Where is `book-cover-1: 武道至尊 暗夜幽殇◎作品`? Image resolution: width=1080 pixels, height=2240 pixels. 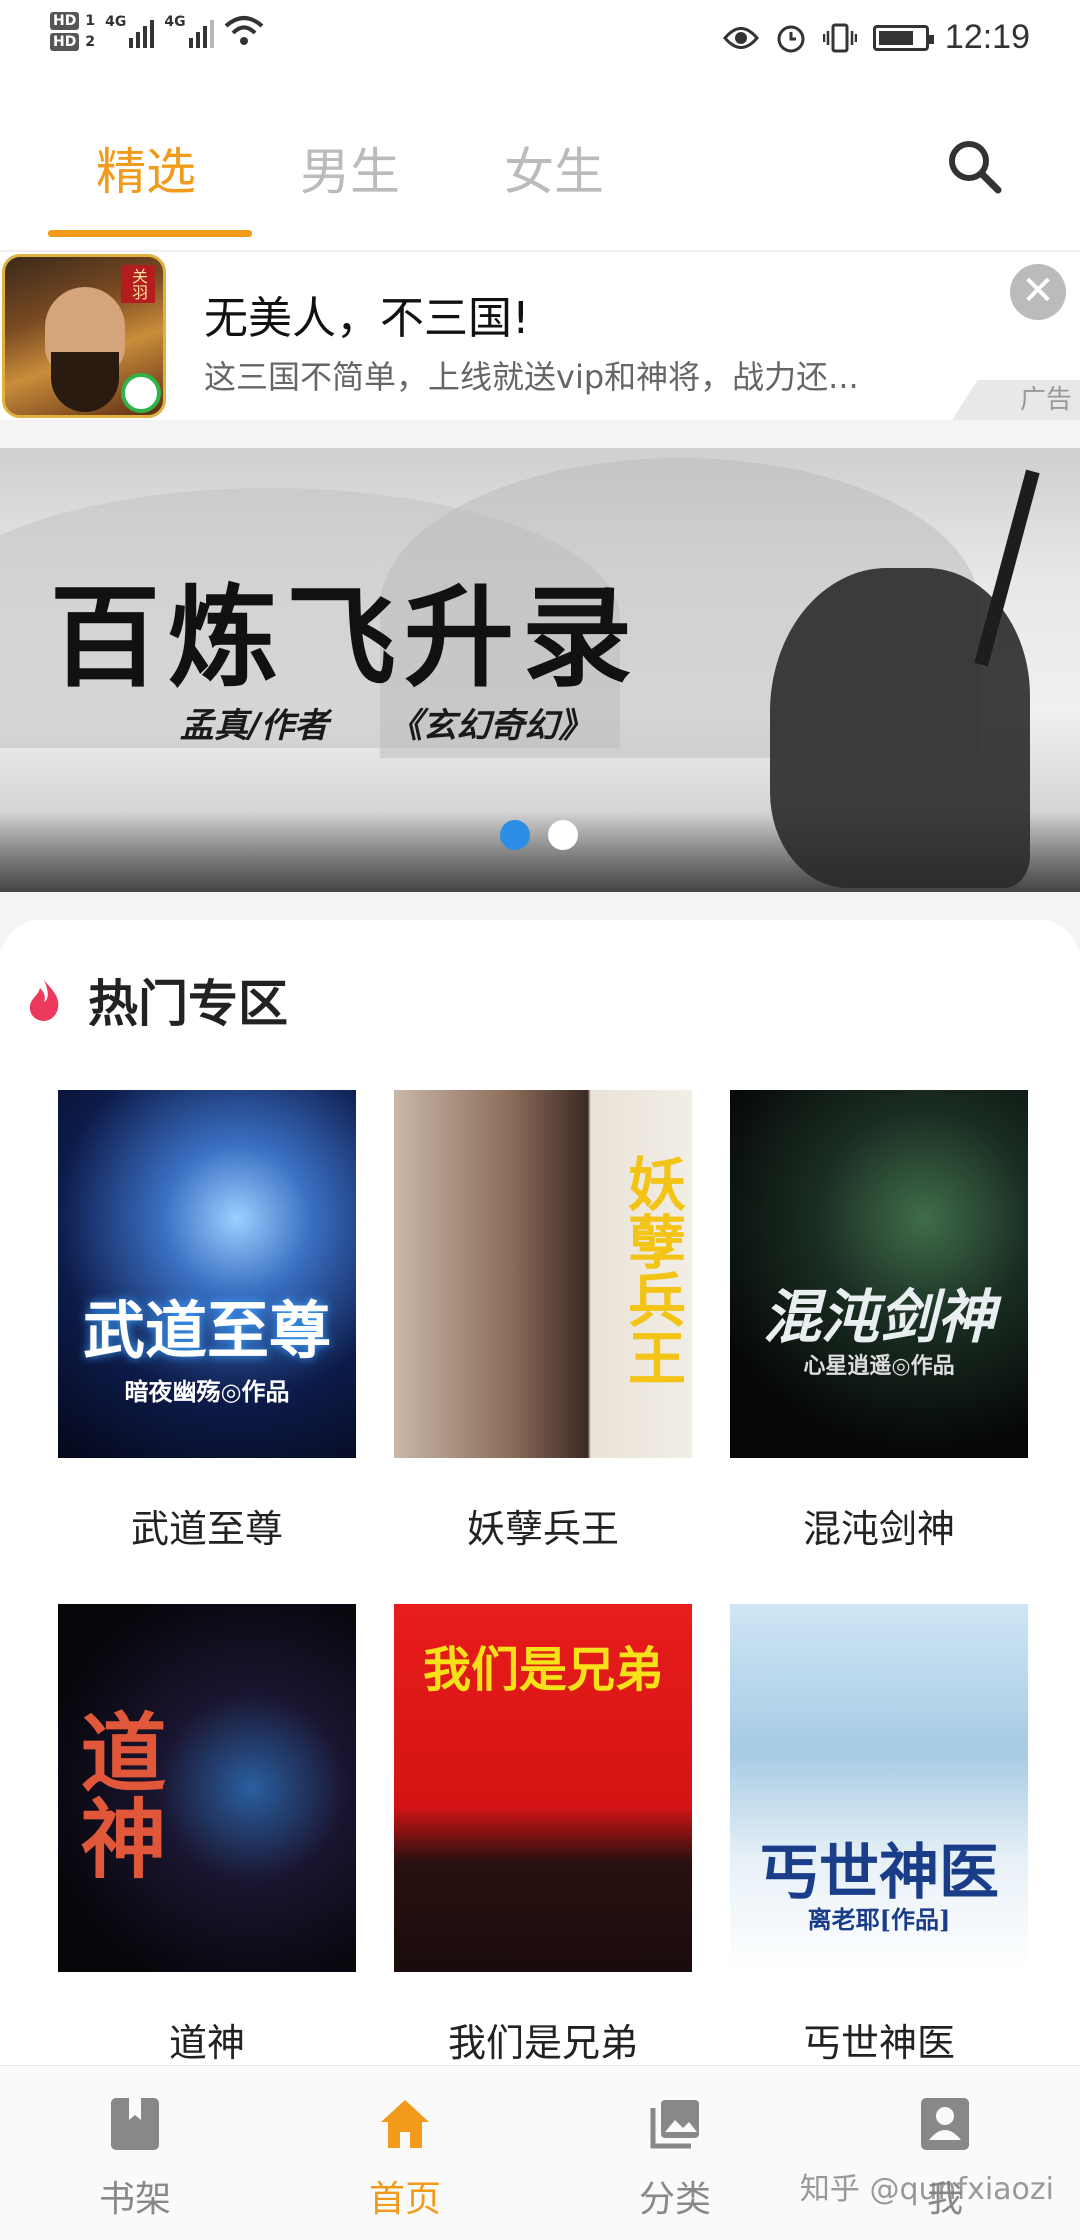 book-cover-1: 武道至尊 暗夜幽殇◎作品 is located at coordinates (207, 1274).